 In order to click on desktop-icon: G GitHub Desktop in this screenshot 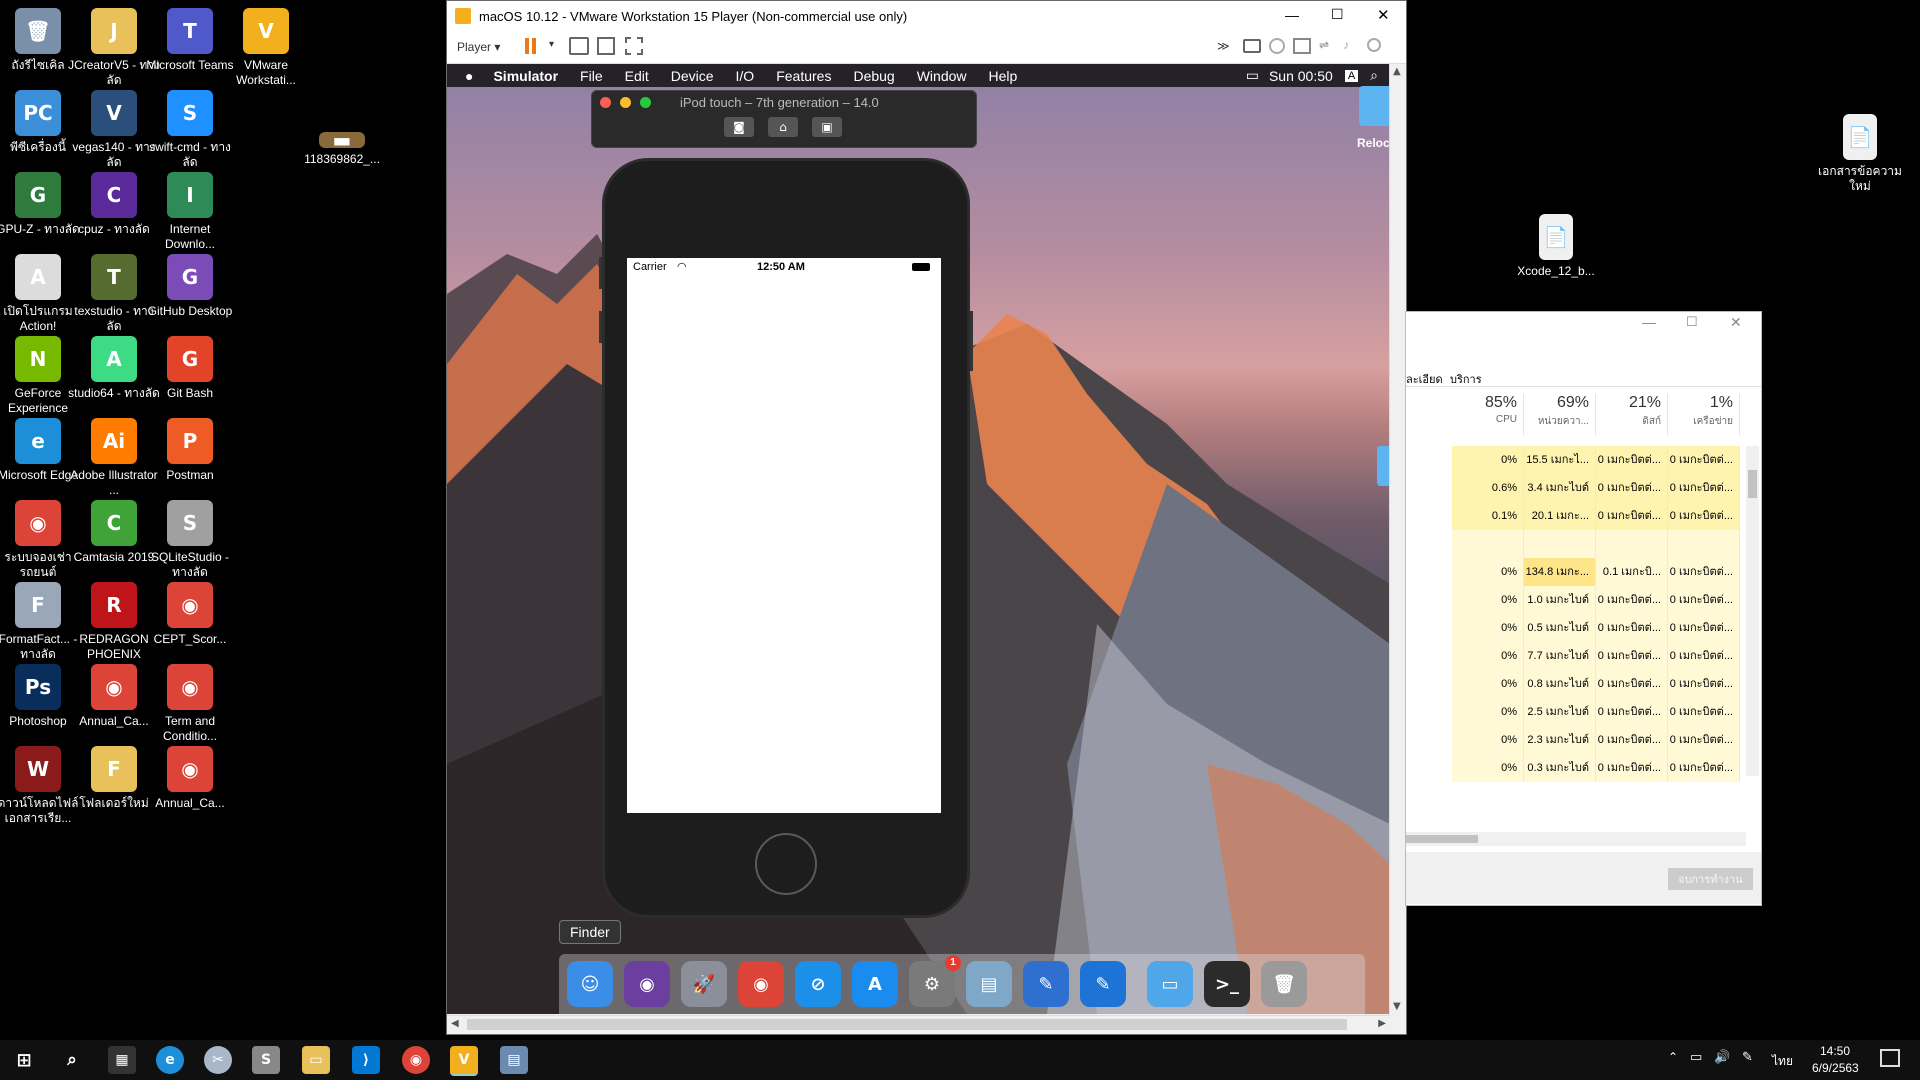, I will do `click(190, 284)`.